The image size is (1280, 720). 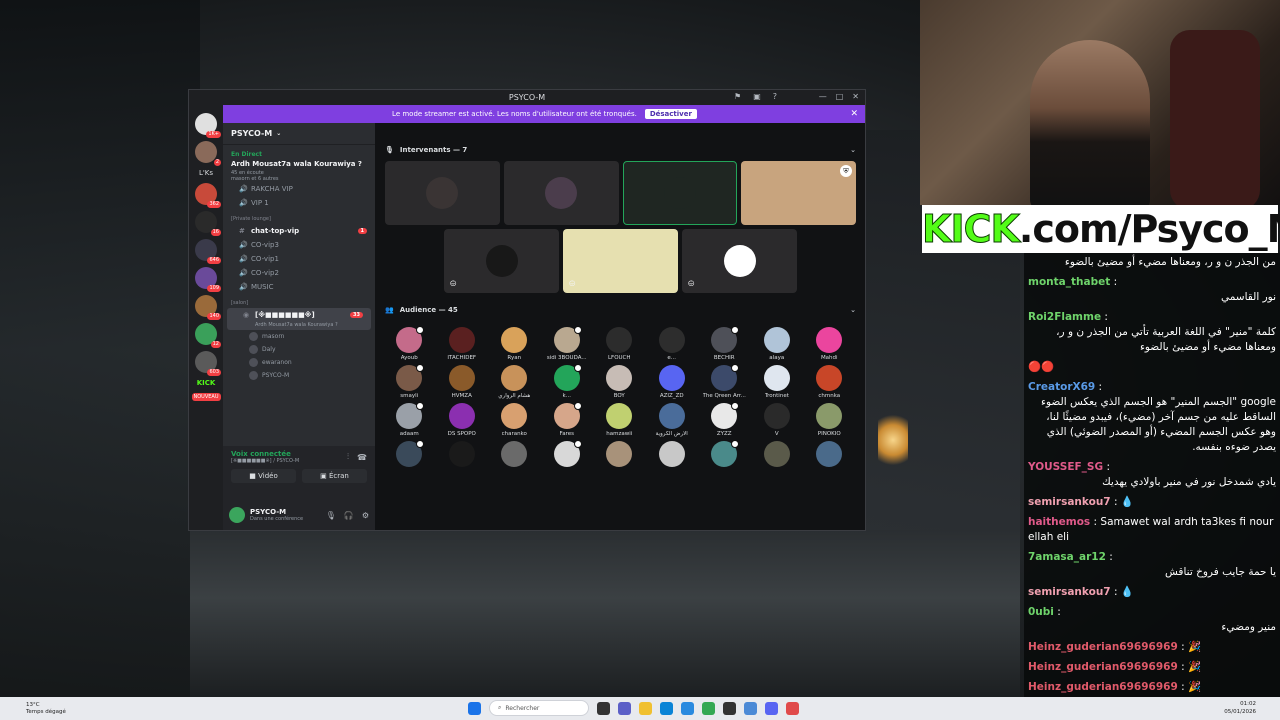 I want to click on disconnect-icon: ☎, so click(x=362, y=457).